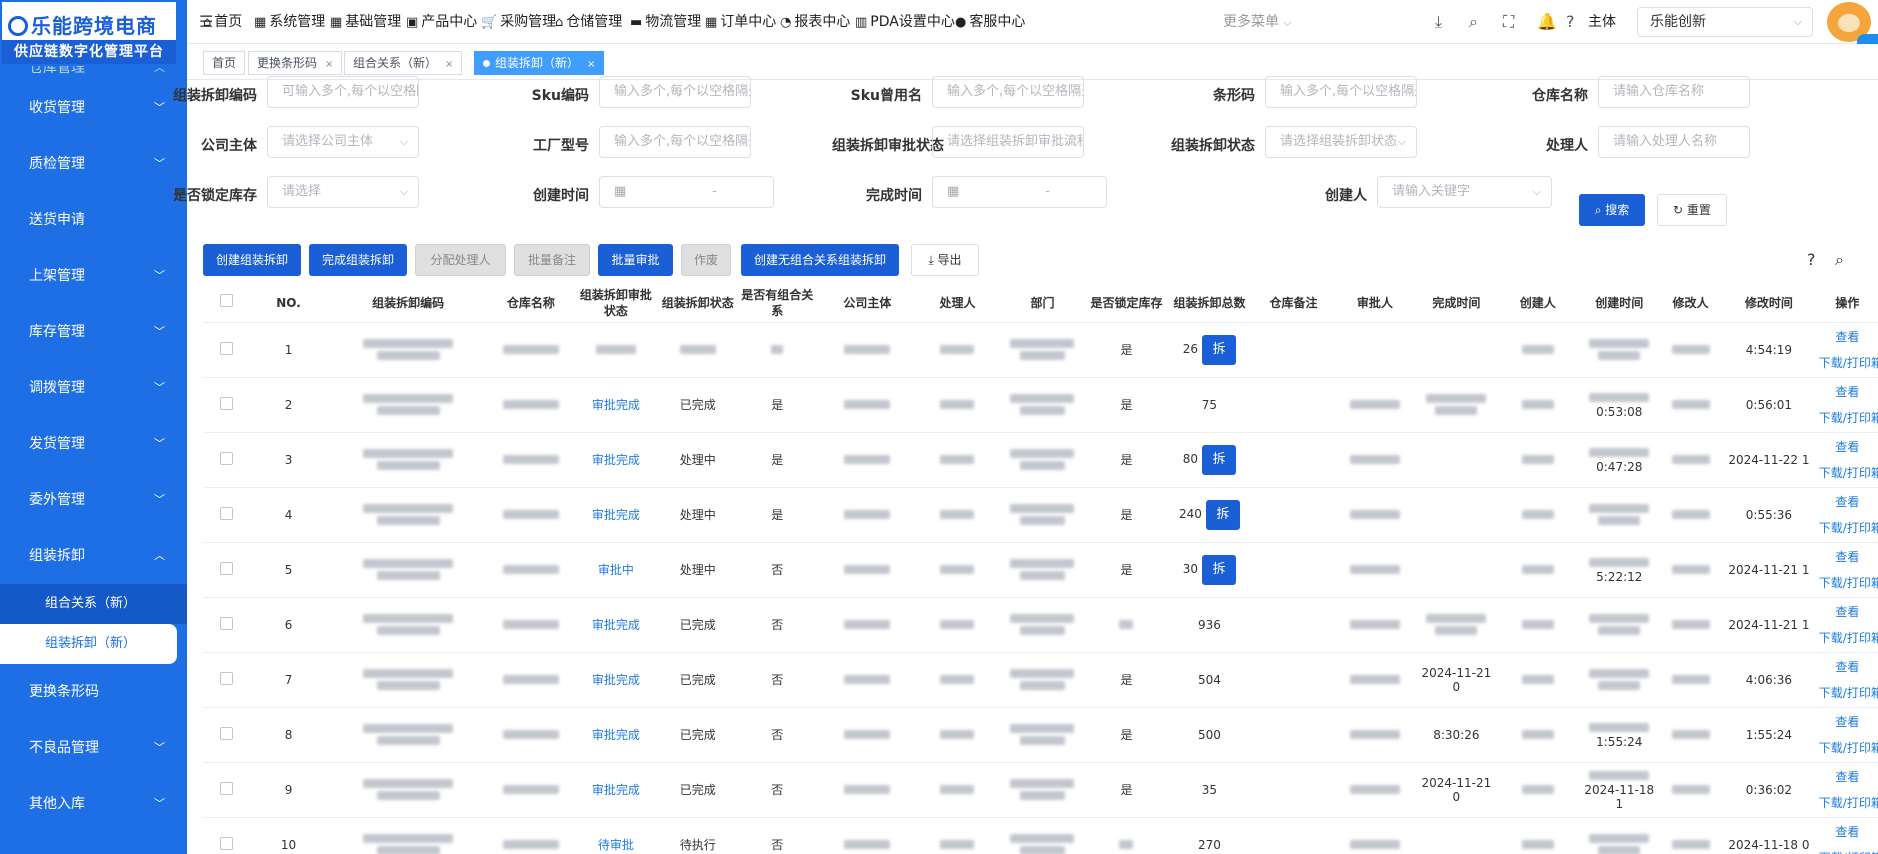  I want to click on filter-select-field: 请选择组装拆卸状态 ⌵, so click(1341, 142).